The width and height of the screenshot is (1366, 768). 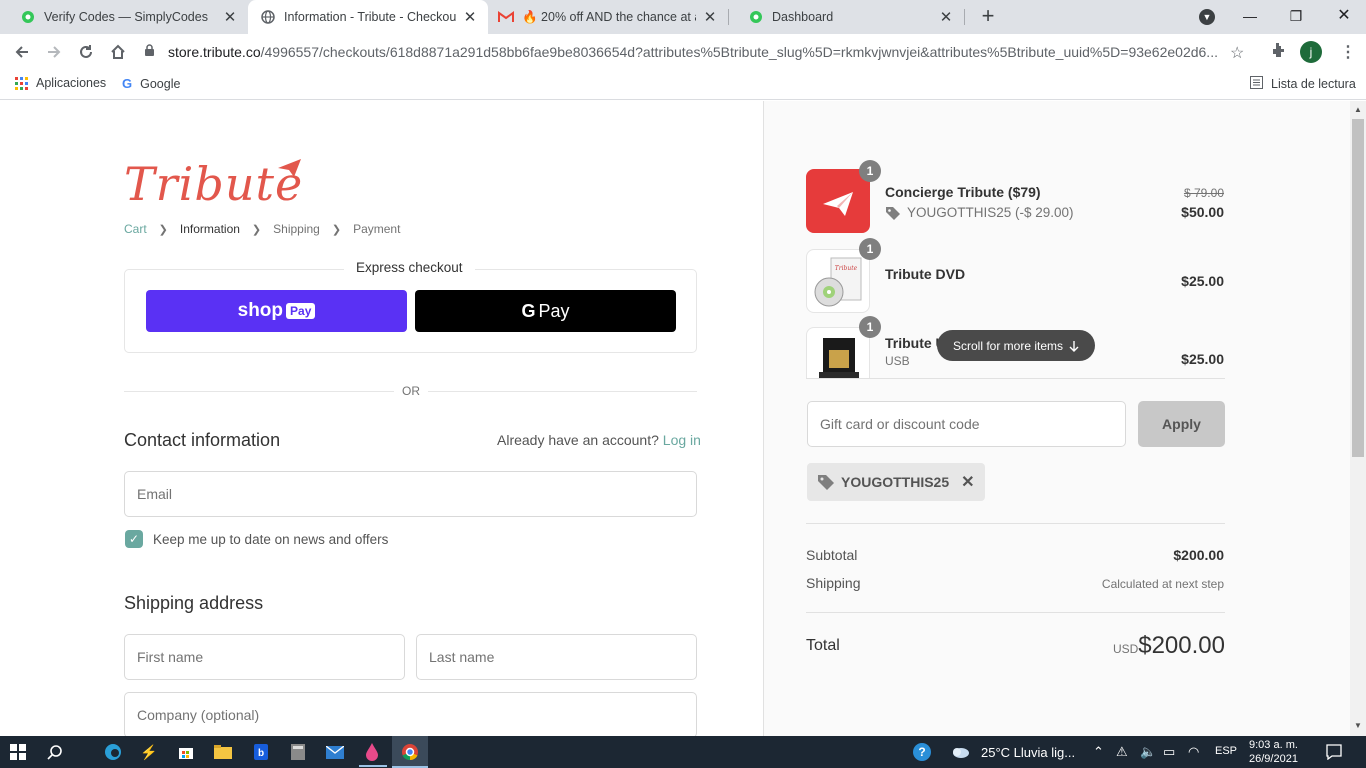 I want to click on scrollbar-thumb, so click(x=1358, y=288).